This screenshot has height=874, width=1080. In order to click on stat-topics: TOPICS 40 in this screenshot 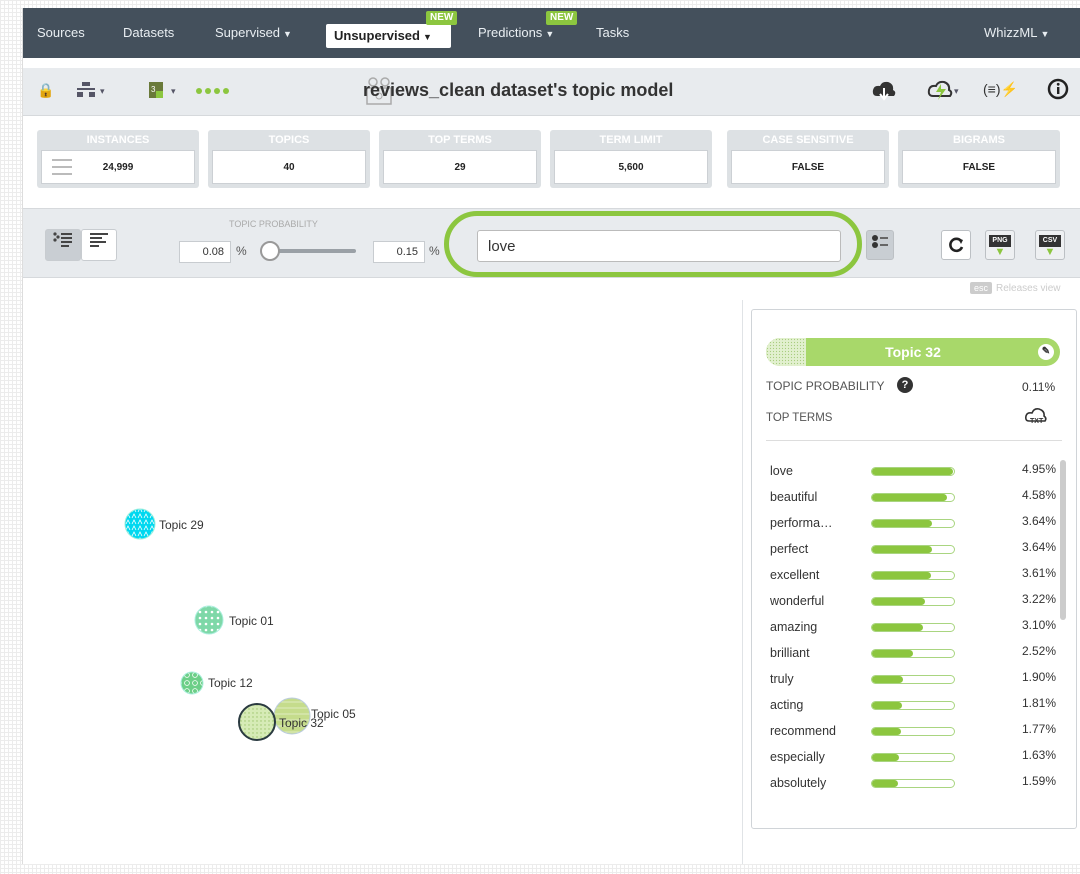, I will do `click(289, 159)`.